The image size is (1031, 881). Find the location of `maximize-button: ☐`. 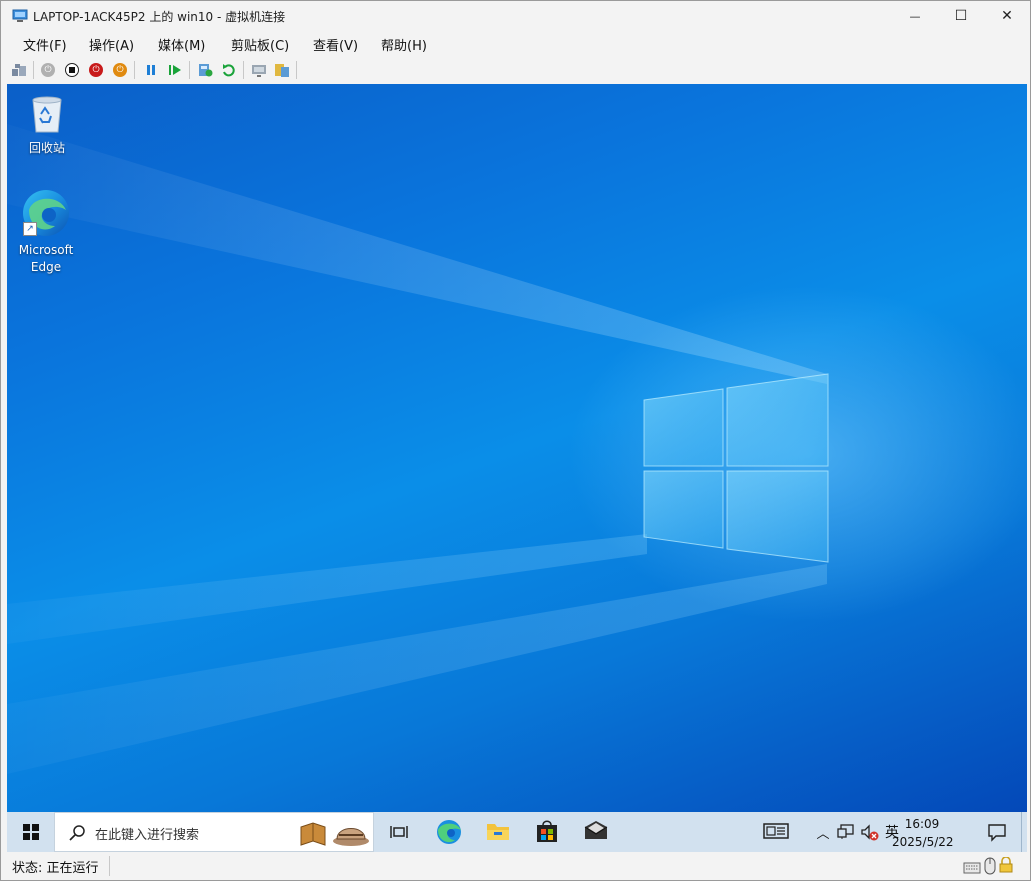

maximize-button: ☐ is located at coordinates (961, 16).